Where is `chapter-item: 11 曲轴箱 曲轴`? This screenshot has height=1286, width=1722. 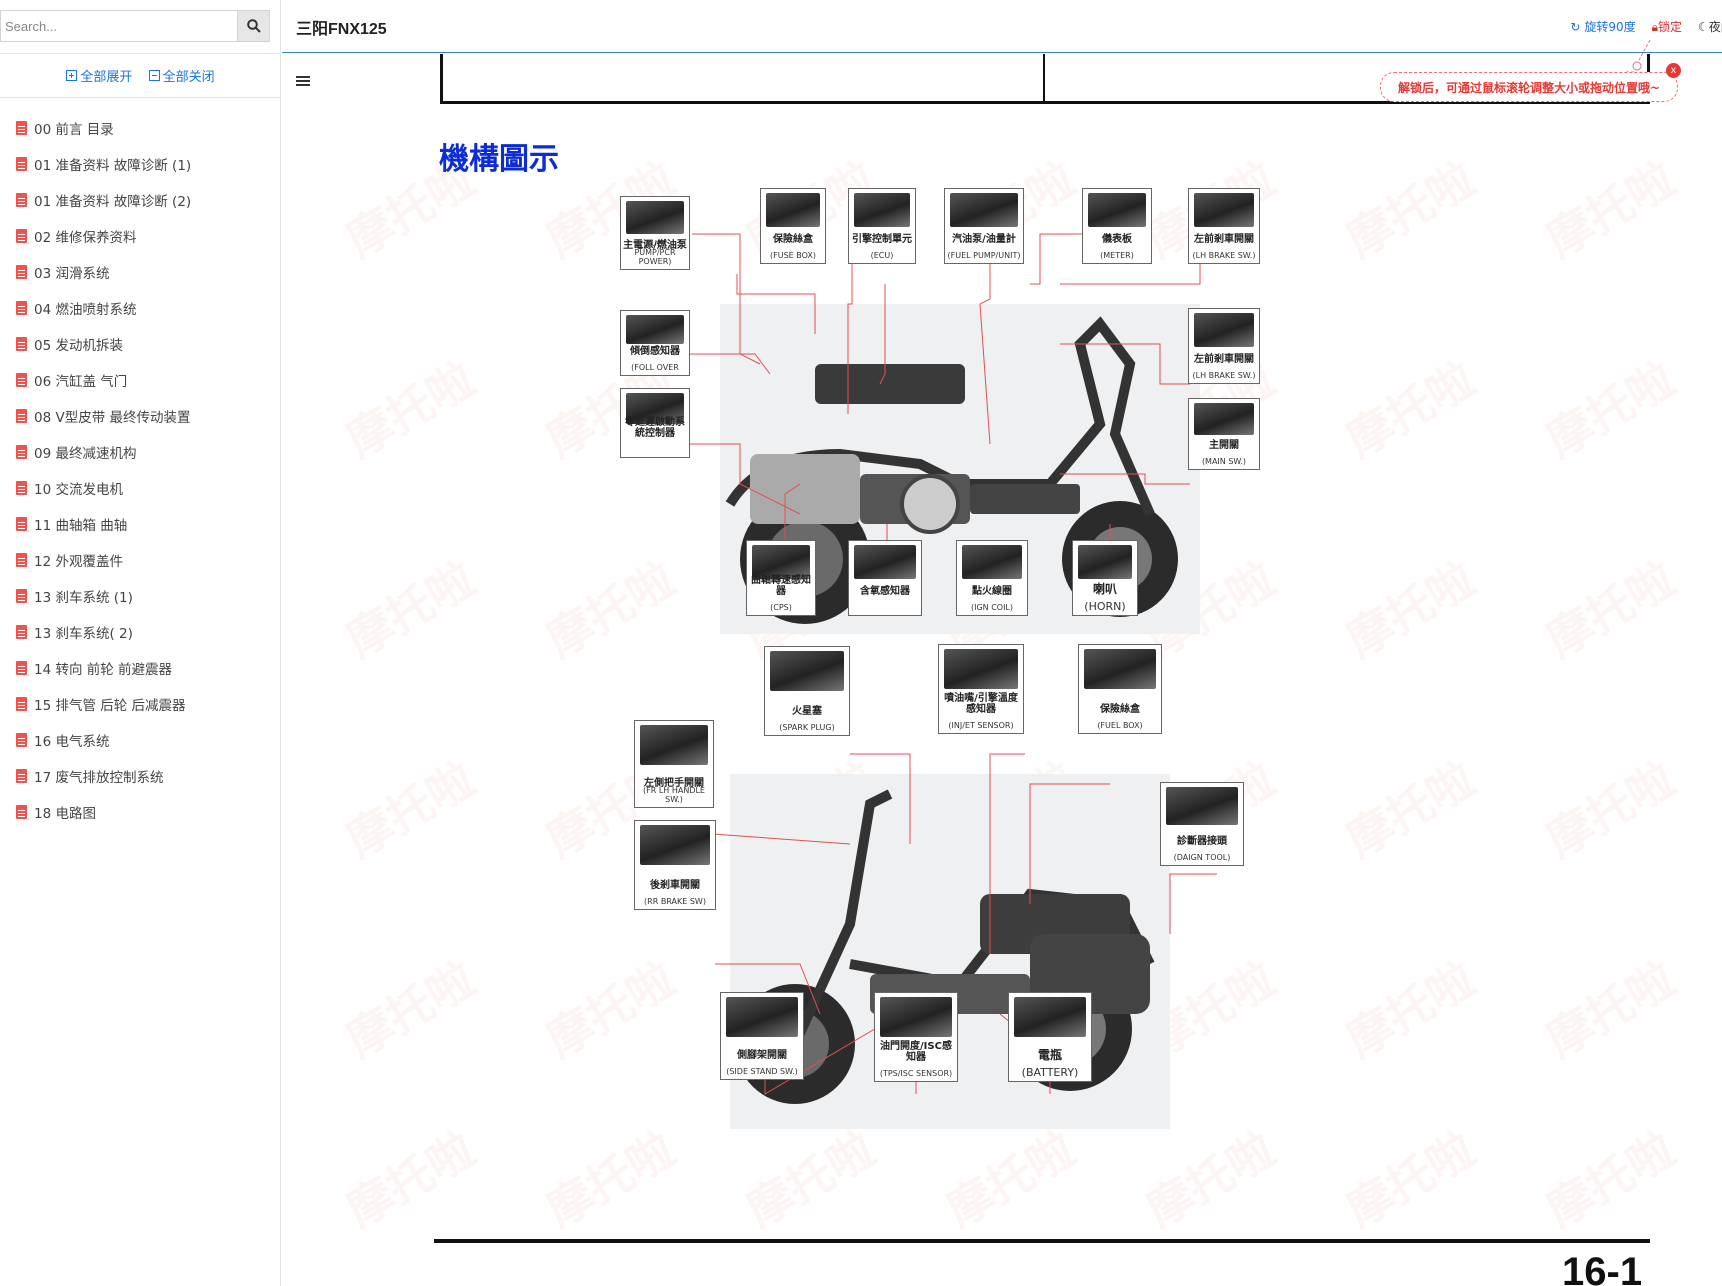 chapter-item: 11 曲轴箱 曲轴 is located at coordinates (140, 524).